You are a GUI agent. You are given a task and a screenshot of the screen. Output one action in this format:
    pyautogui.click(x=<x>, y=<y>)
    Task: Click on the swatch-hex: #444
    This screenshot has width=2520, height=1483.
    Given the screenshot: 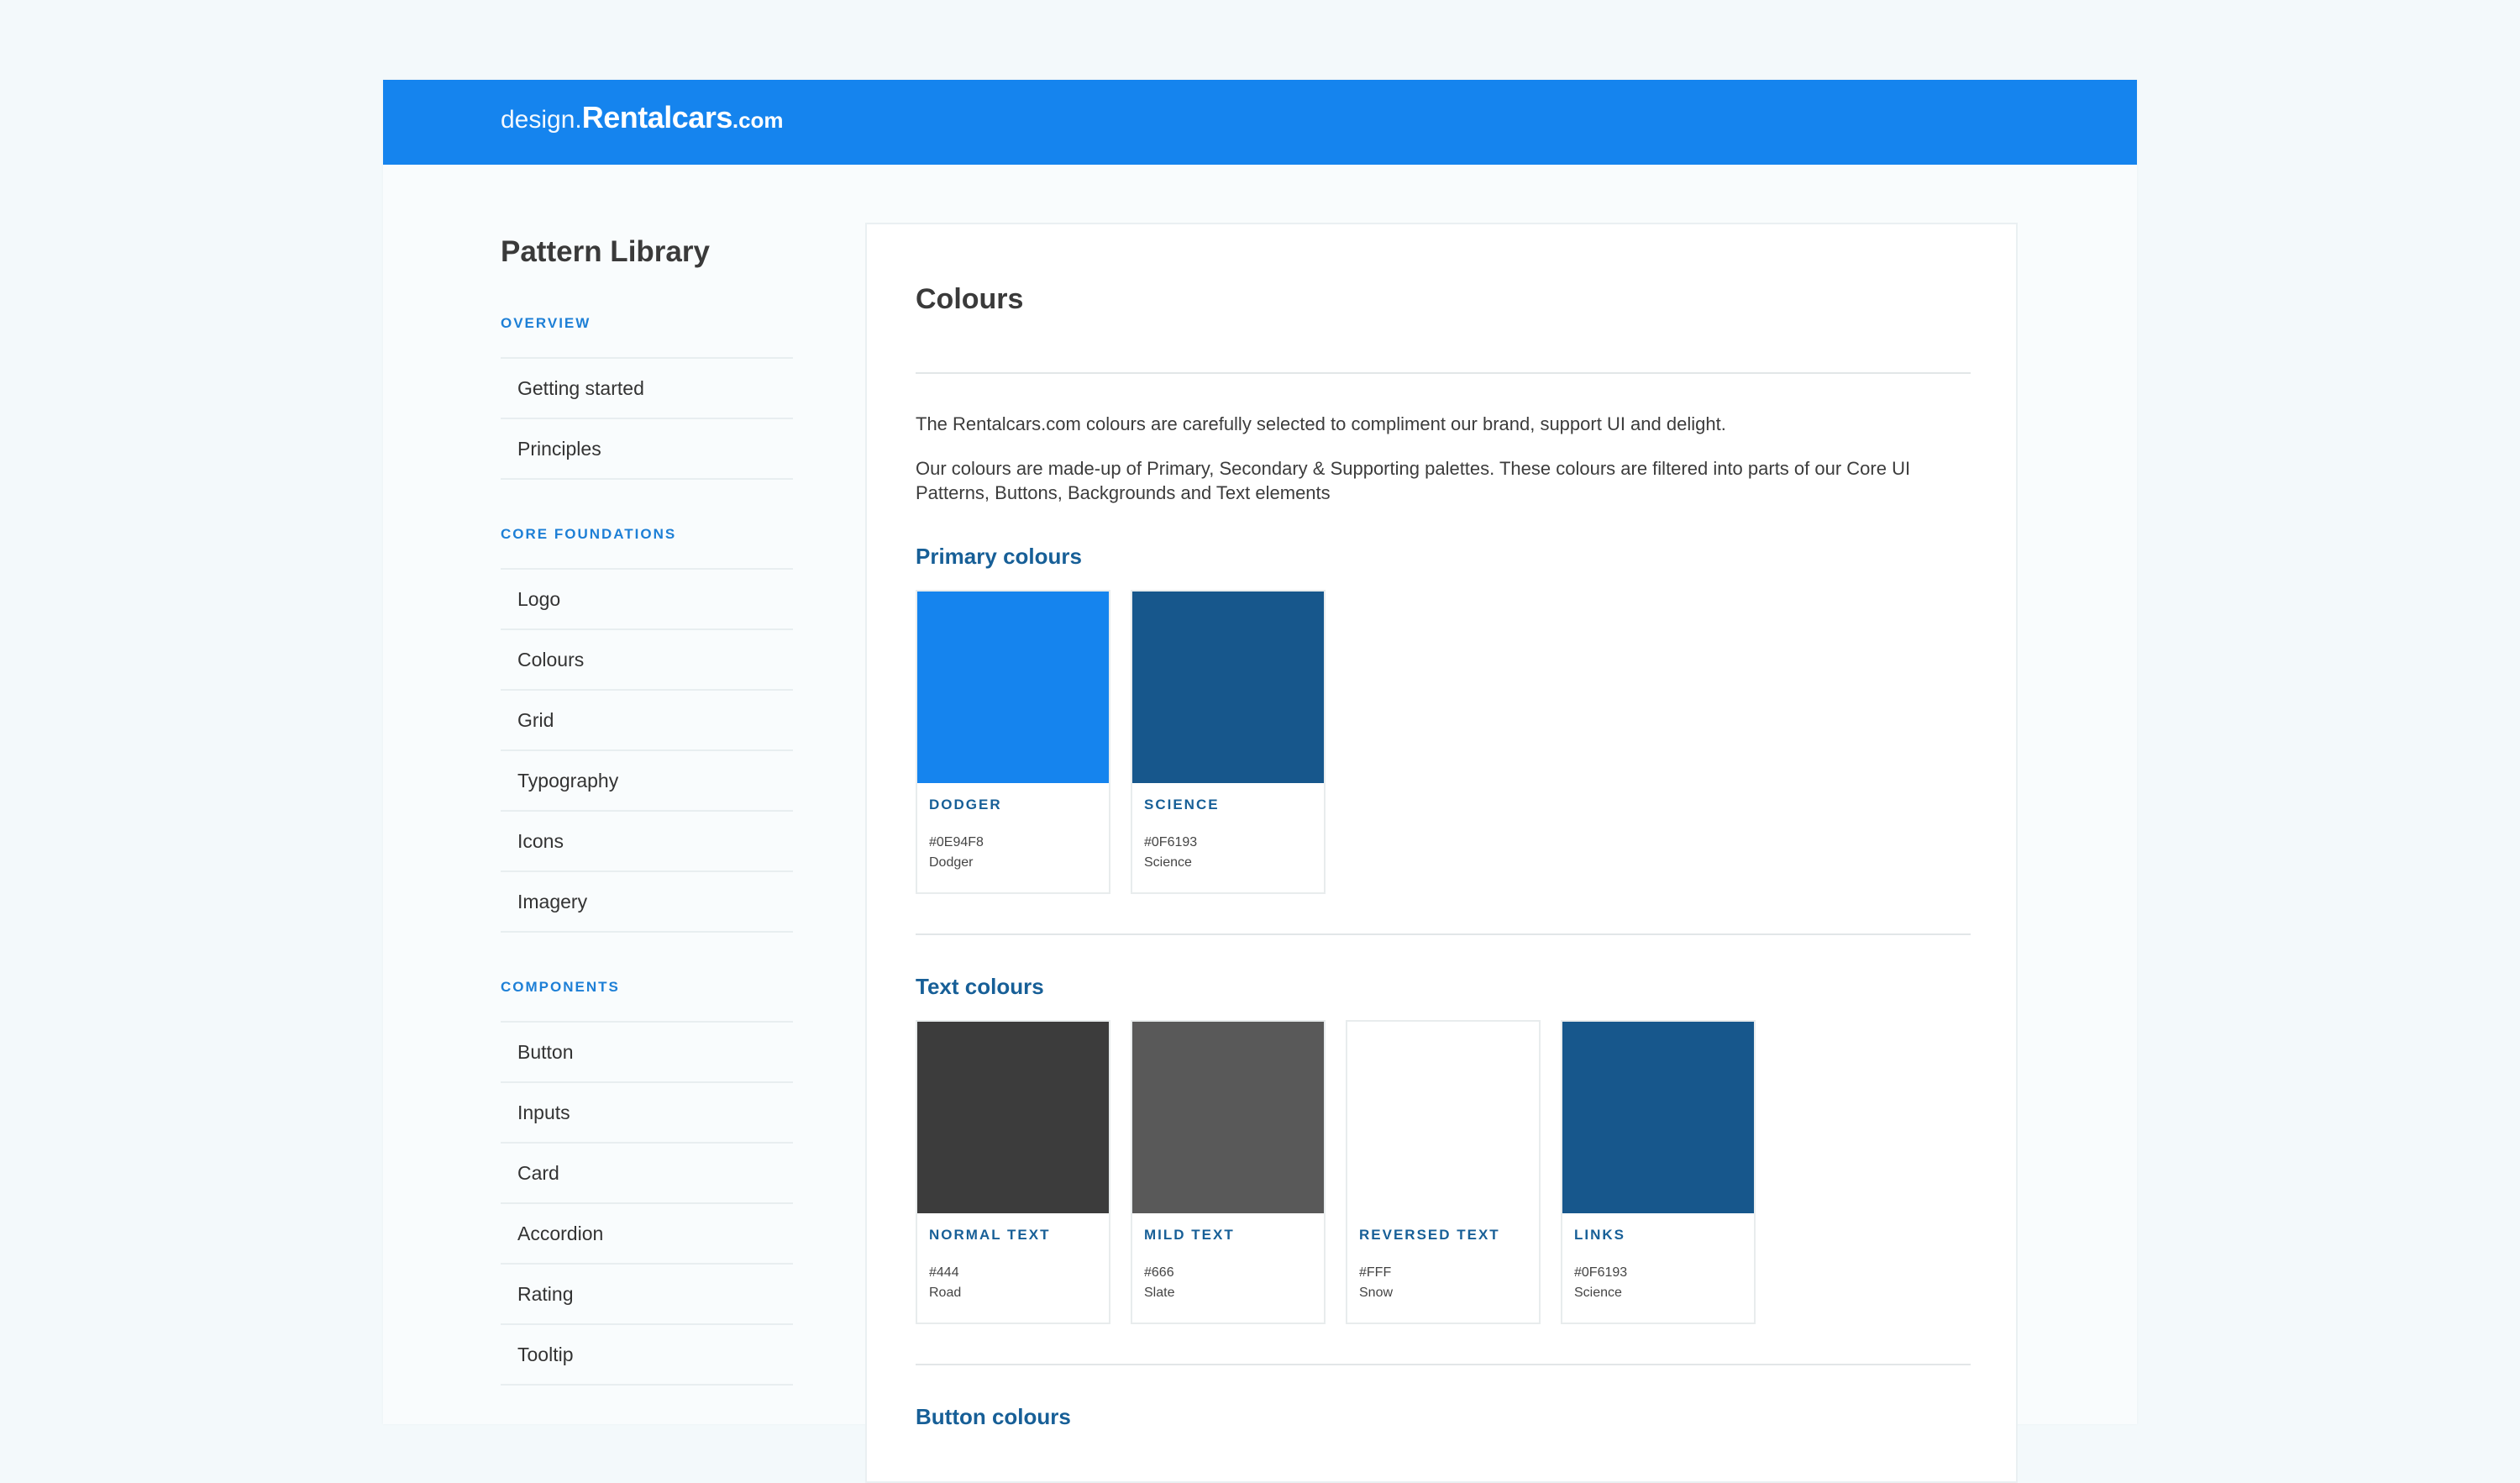 What is the action you would take?
    pyautogui.click(x=944, y=1272)
    